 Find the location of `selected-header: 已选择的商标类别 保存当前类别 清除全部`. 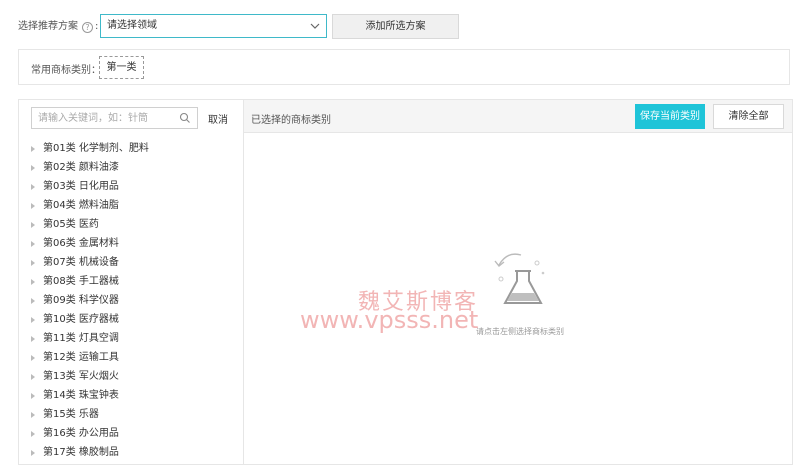

selected-header: 已选择的商标类别 保存当前类别 清除全部 is located at coordinates (518, 116).